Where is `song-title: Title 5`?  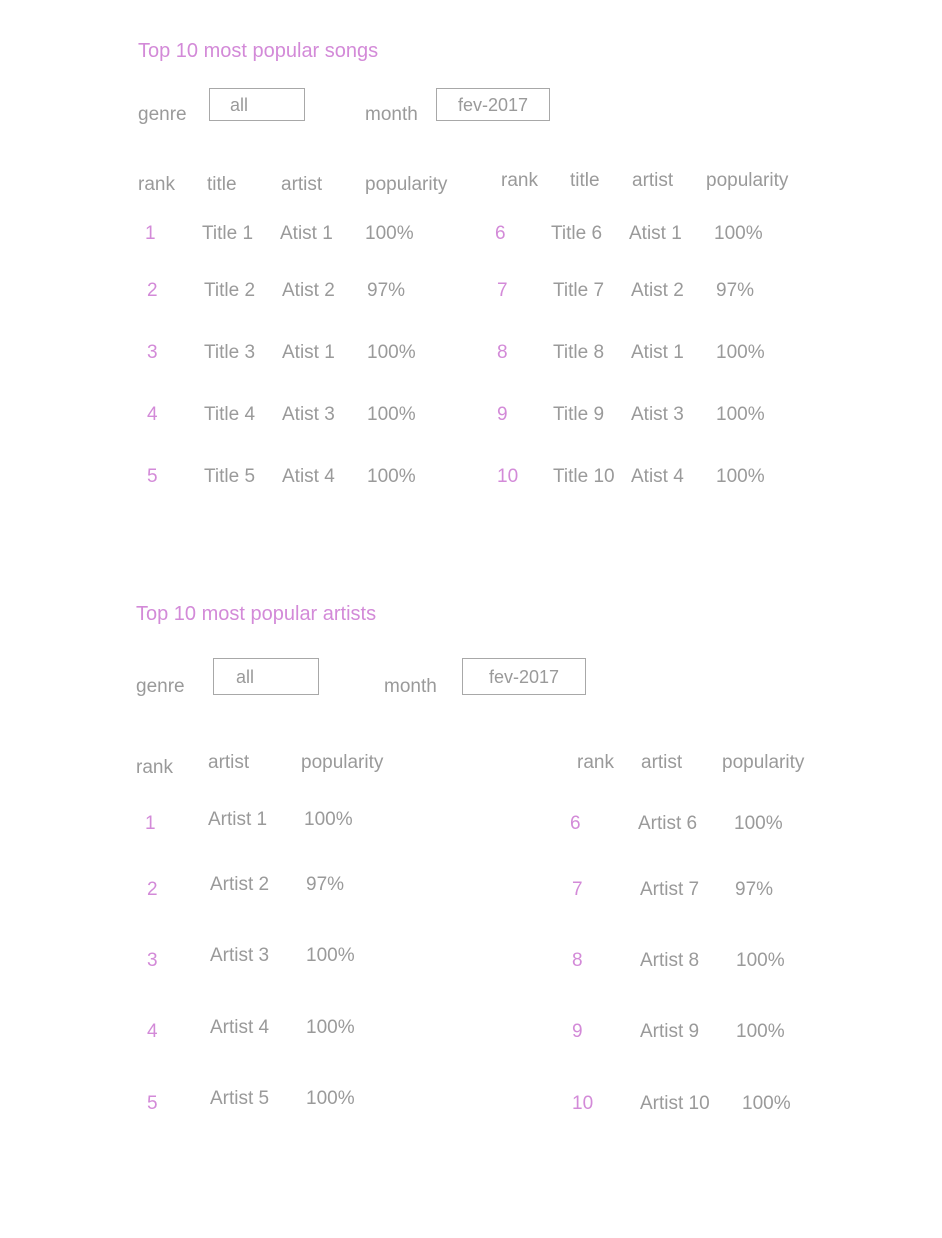 song-title: Title 5 is located at coordinates (230, 476).